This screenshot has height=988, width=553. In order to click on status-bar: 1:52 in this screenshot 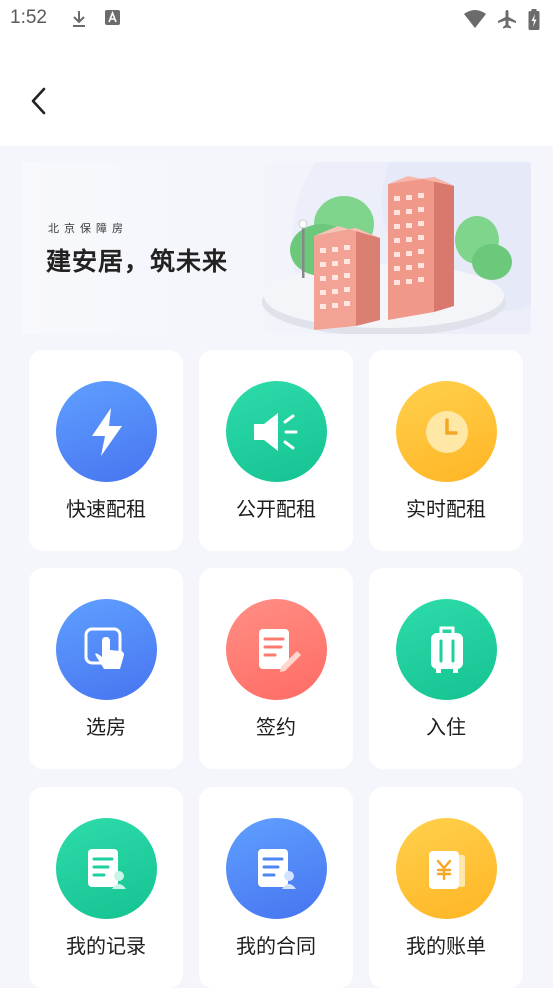, I will do `click(276, 19)`.